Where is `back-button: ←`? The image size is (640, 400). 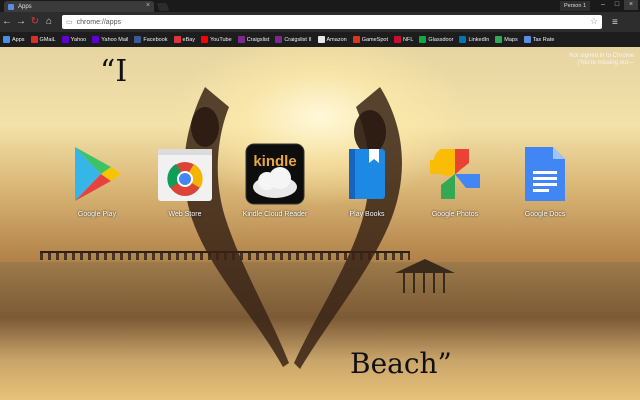
back-button: ← is located at coordinates (7, 22).